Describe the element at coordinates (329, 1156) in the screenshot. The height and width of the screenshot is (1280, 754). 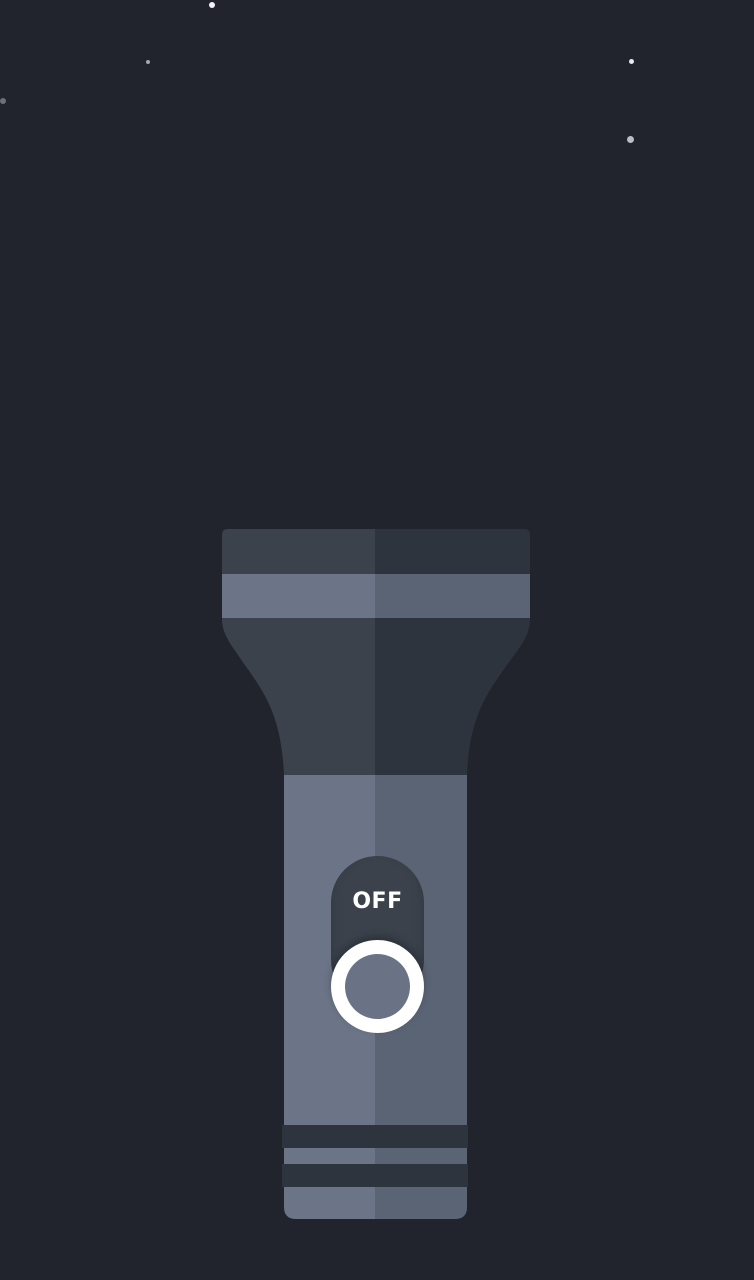
I see `grip-band-left` at that location.